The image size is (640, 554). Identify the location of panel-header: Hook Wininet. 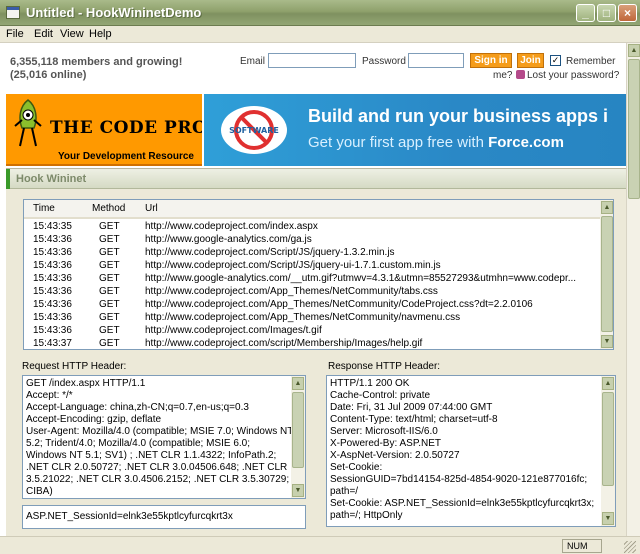
(316, 179).